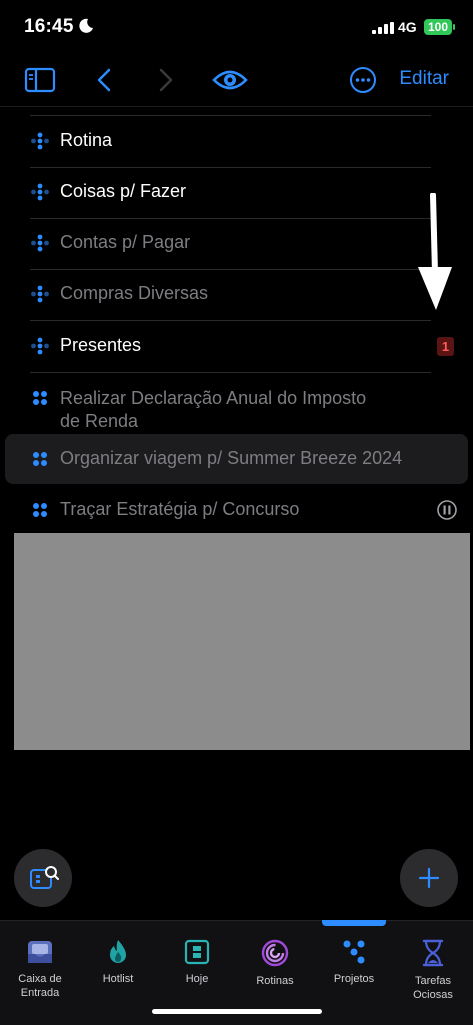 The image size is (473, 1025). I want to click on back-button, so click(104, 80).